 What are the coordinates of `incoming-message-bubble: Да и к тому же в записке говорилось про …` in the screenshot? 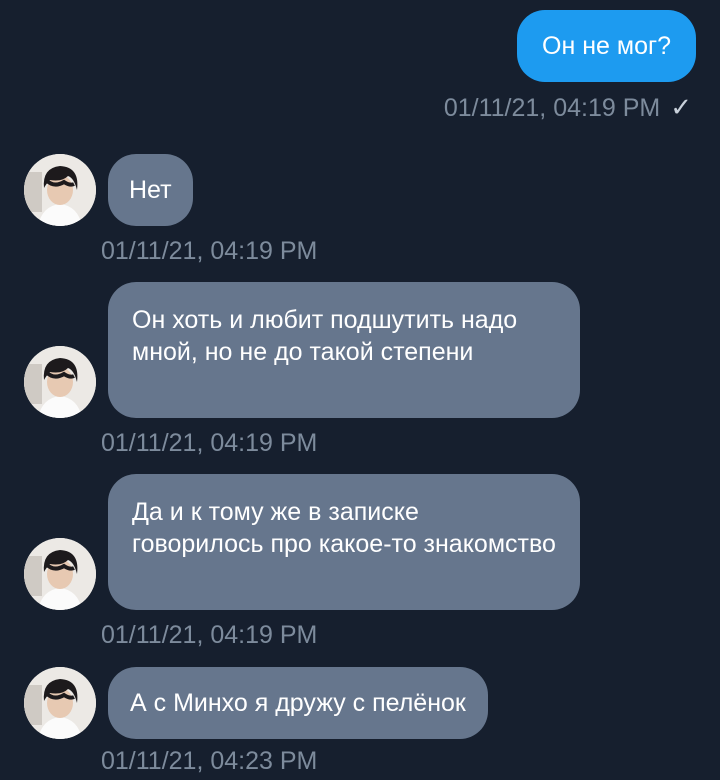 It's located at (344, 542).